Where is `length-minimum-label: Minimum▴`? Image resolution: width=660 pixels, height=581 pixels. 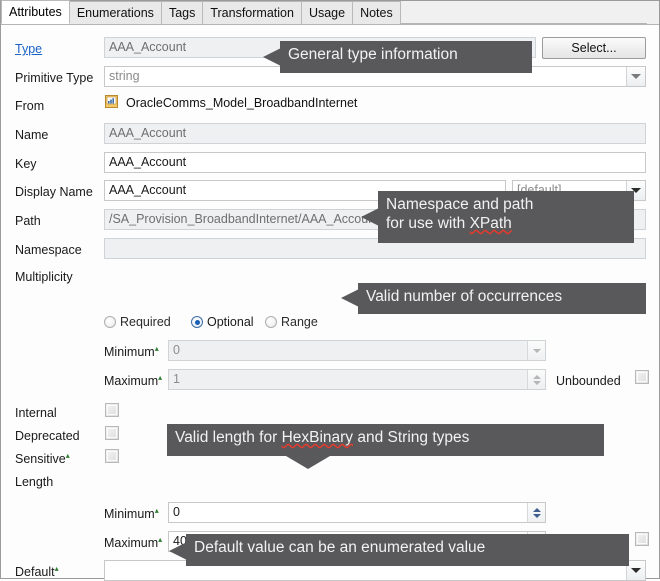 length-minimum-label: Minimum▴ is located at coordinates (131, 513).